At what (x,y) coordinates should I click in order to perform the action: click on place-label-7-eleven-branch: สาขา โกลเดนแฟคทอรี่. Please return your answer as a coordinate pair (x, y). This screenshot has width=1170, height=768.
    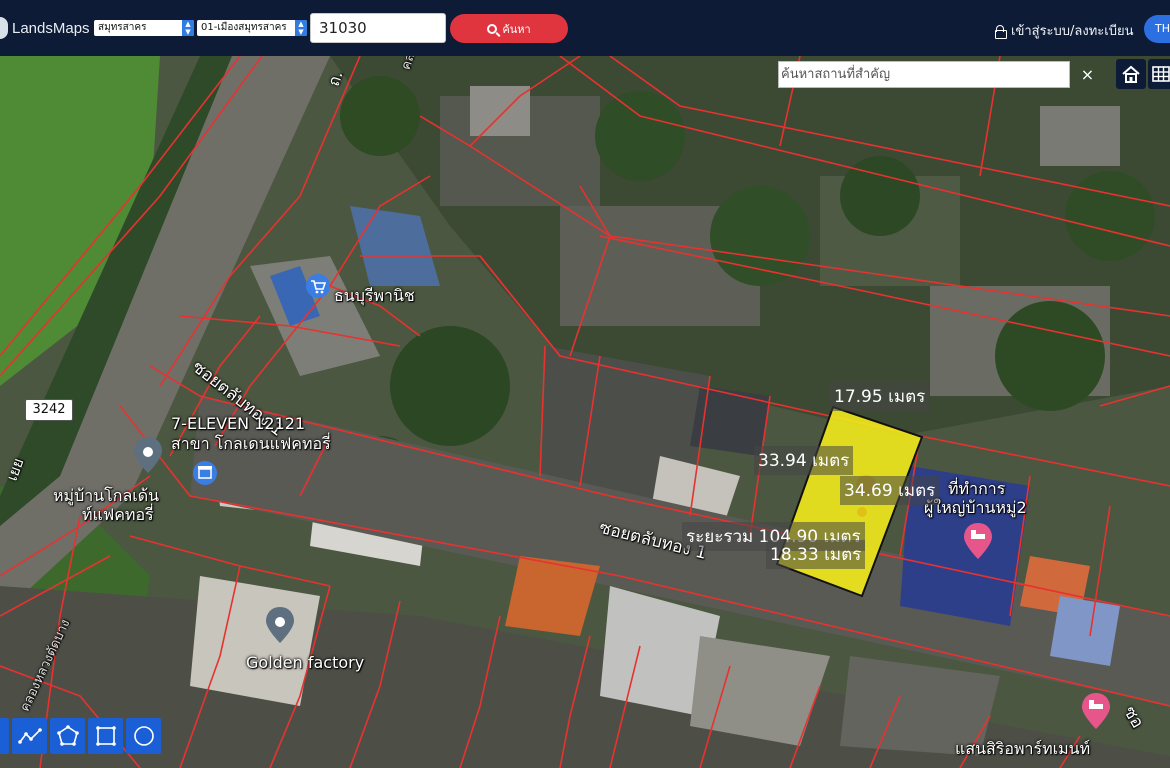
    Looking at the image, I should click on (251, 444).